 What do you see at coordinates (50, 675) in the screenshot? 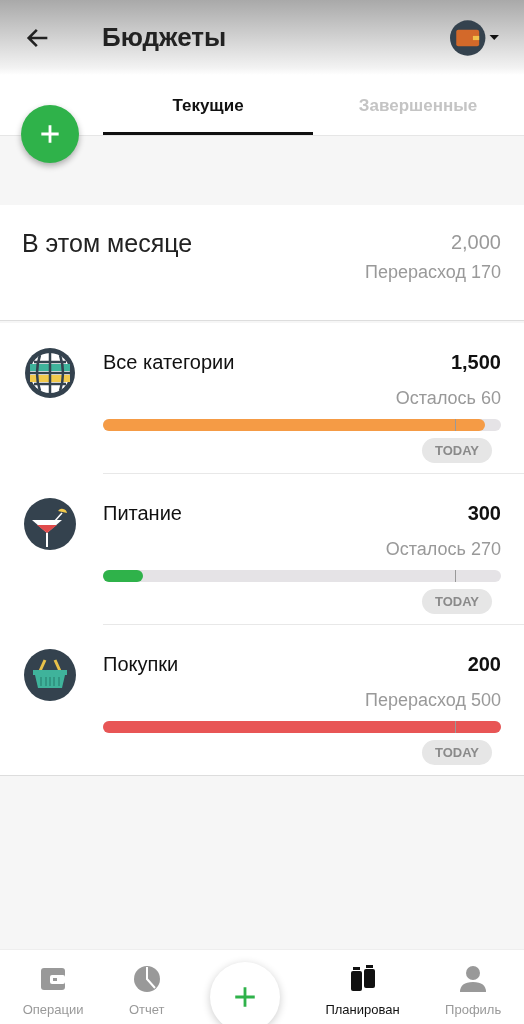
I see `basket-icon` at bounding box center [50, 675].